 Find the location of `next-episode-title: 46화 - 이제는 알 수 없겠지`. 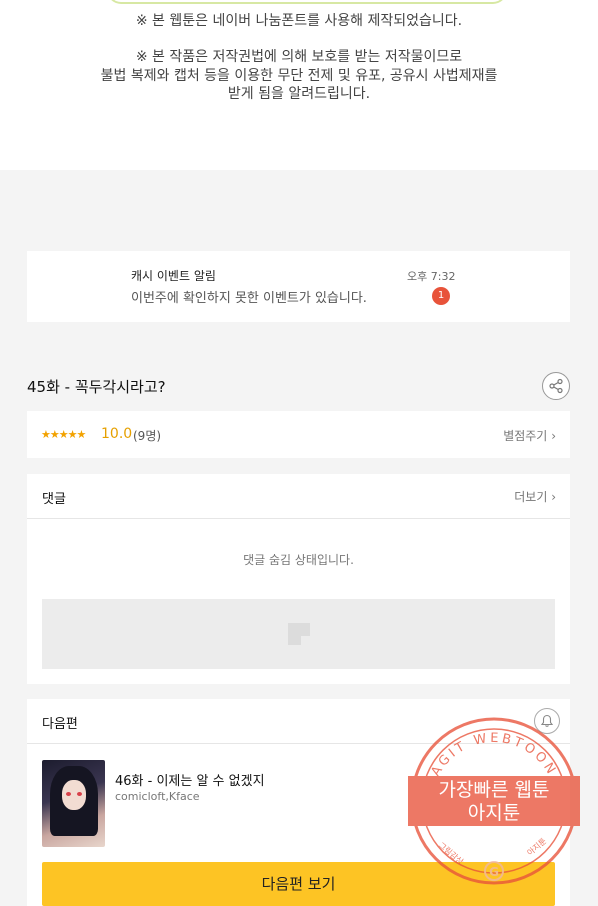

next-episode-title: 46화 - 이제는 알 수 없겠지 is located at coordinates (190, 779).